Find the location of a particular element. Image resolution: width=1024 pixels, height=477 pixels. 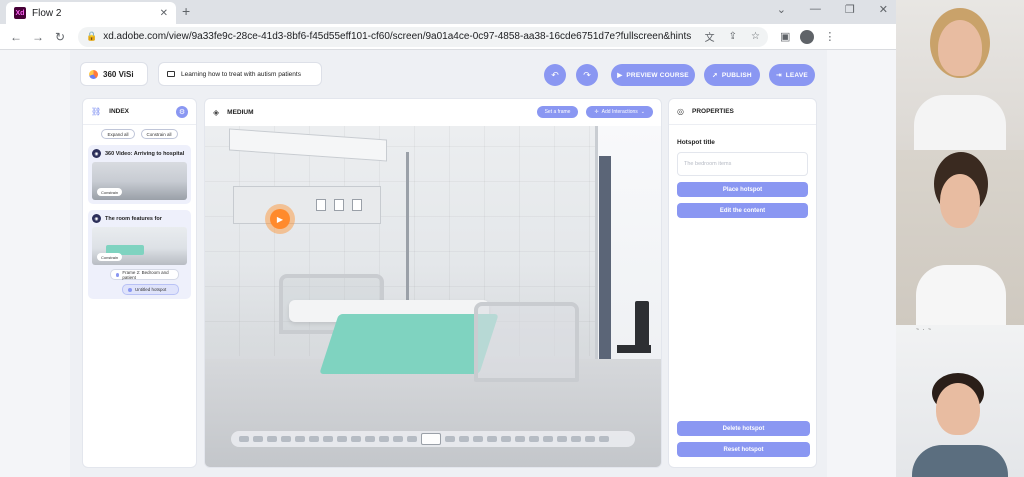

chair-back is located at coordinates (642, 326).